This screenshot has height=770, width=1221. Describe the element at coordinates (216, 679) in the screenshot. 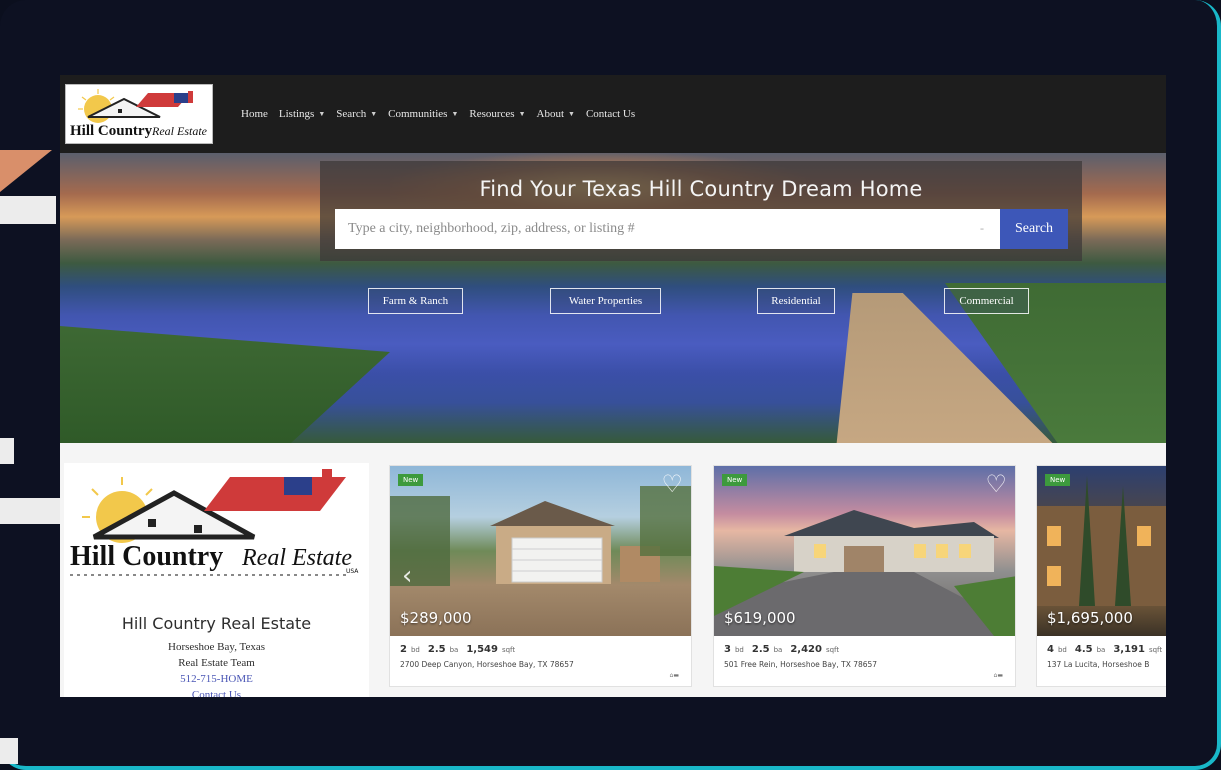

I see `agent-phone-link: 512-715-HOME` at that location.